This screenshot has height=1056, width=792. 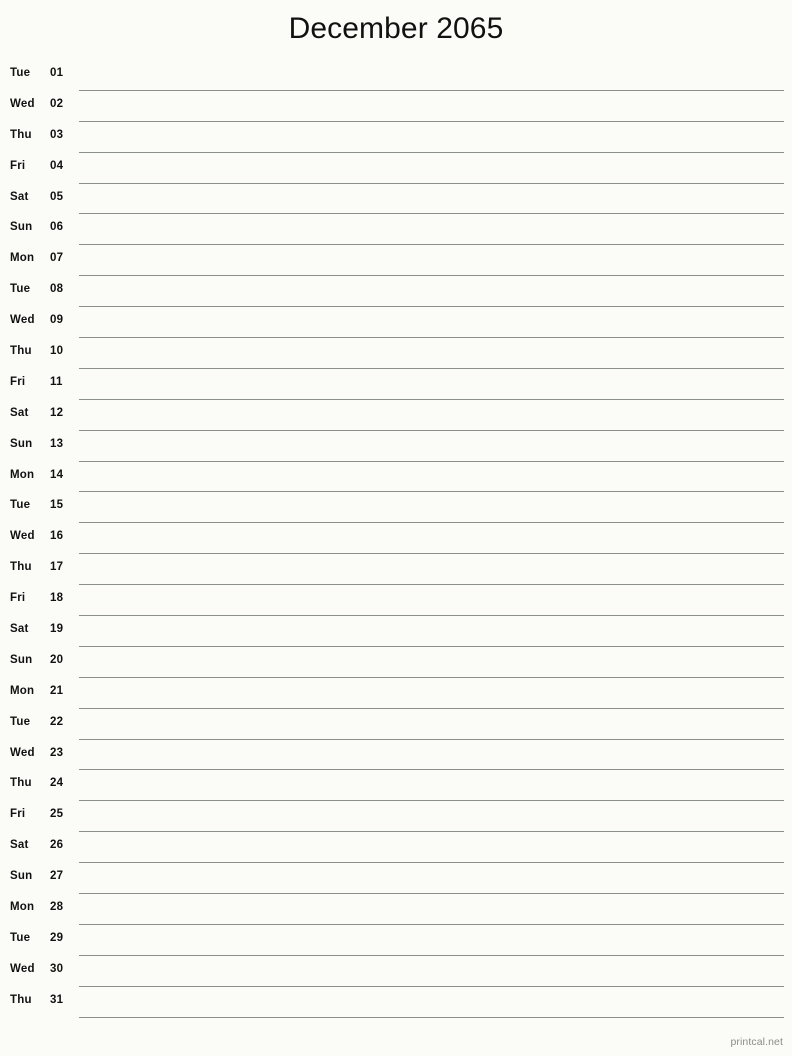 I want to click on day-date-number: 28, so click(x=57, y=907).